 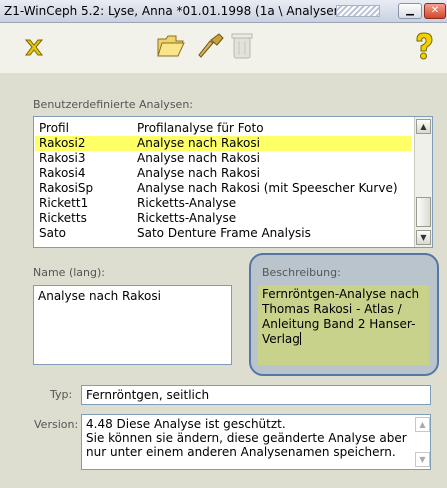 What do you see at coordinates (242, 47) in the screenshot?
I see `trash-icon` at bounding box center [242, 47].